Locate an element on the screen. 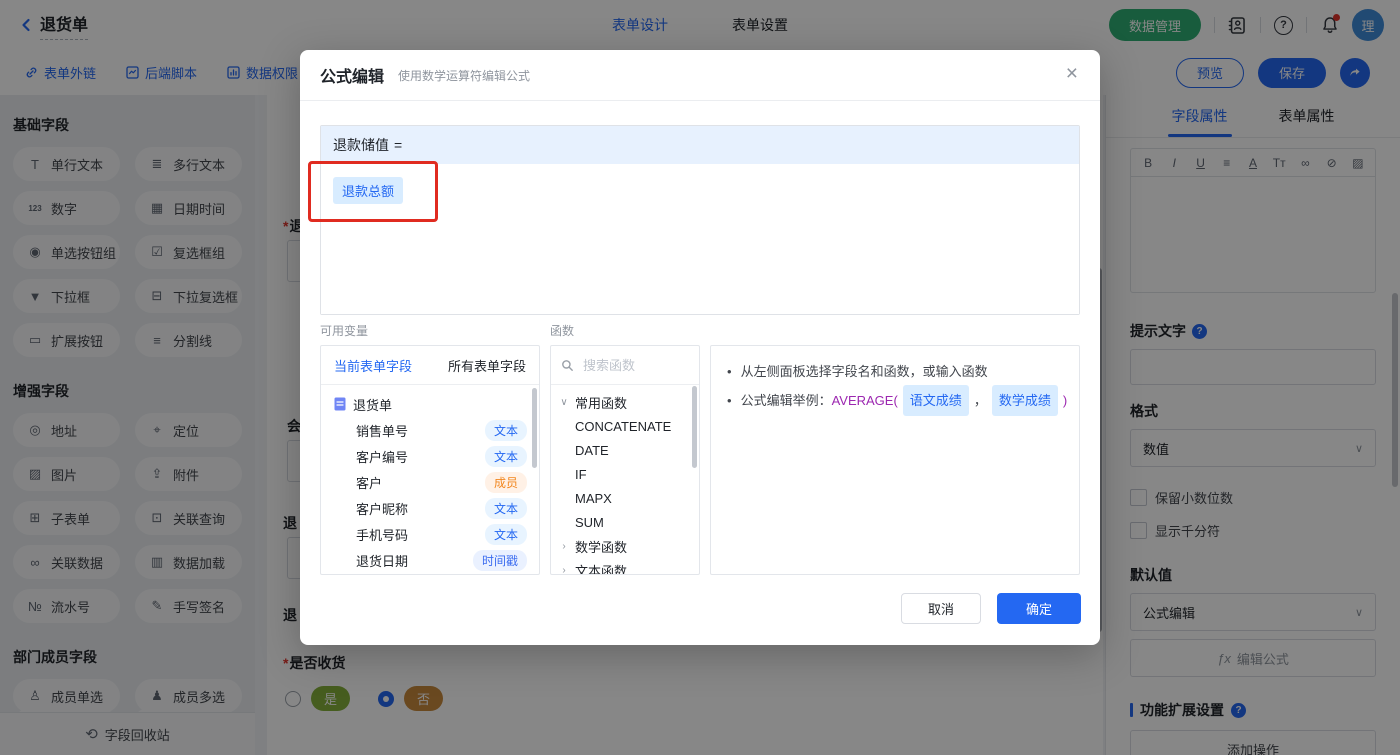 The width and height of the screenshot is (1400, 755). functions-label: 函数 is located at coordinates (562, 331).